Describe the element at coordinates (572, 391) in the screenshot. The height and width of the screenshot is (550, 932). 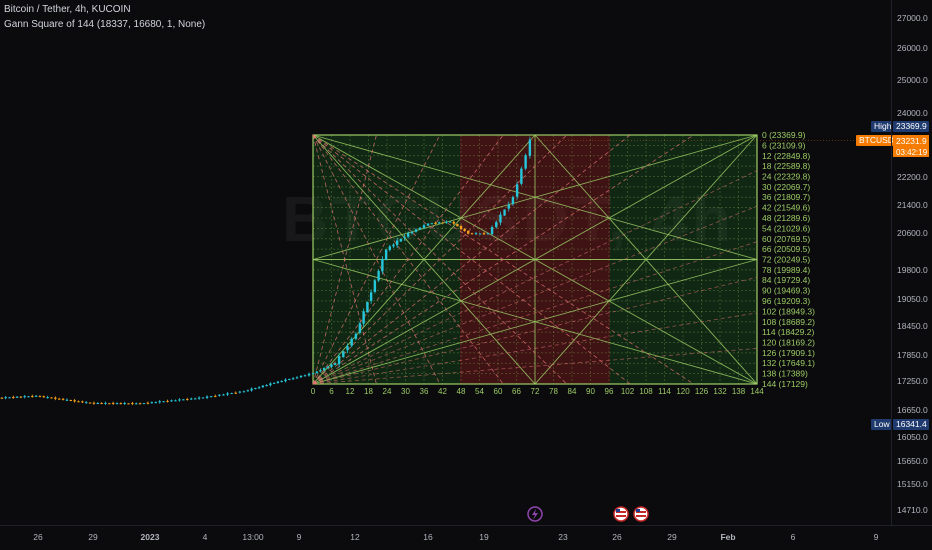
I see `gann-step-label: 84` at that location.